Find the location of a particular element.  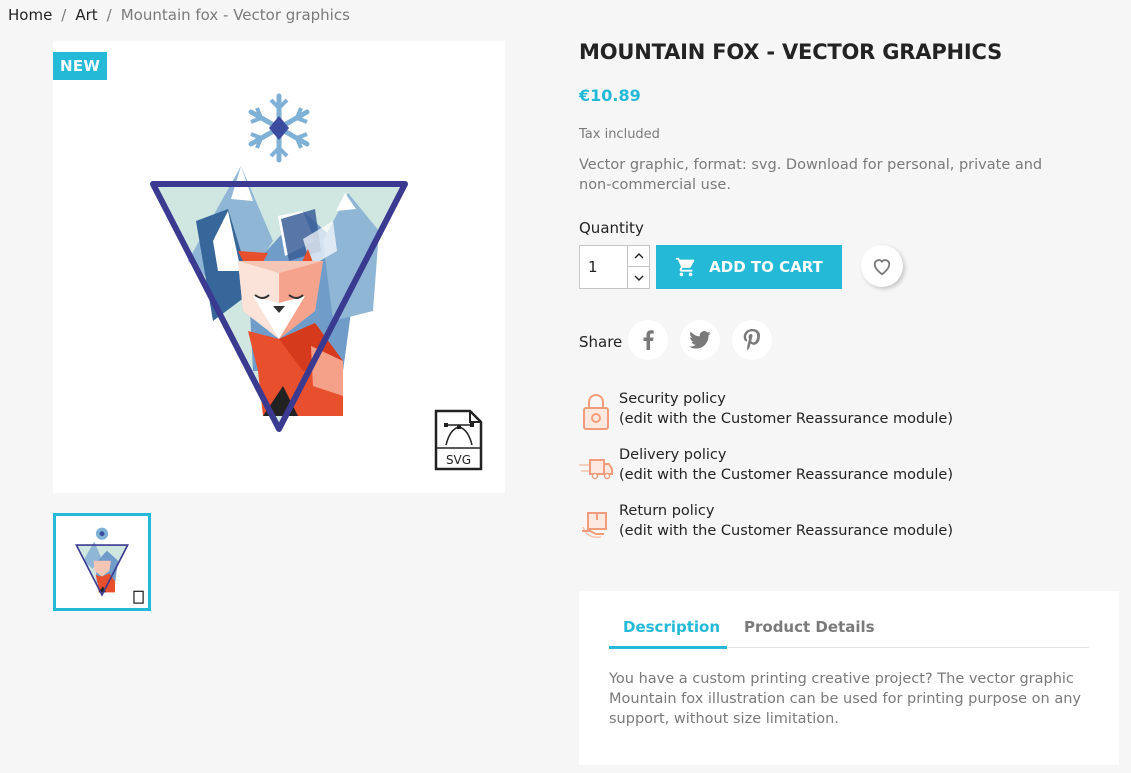

reassurance-title: Security policy is located at coordinates (672, 399).